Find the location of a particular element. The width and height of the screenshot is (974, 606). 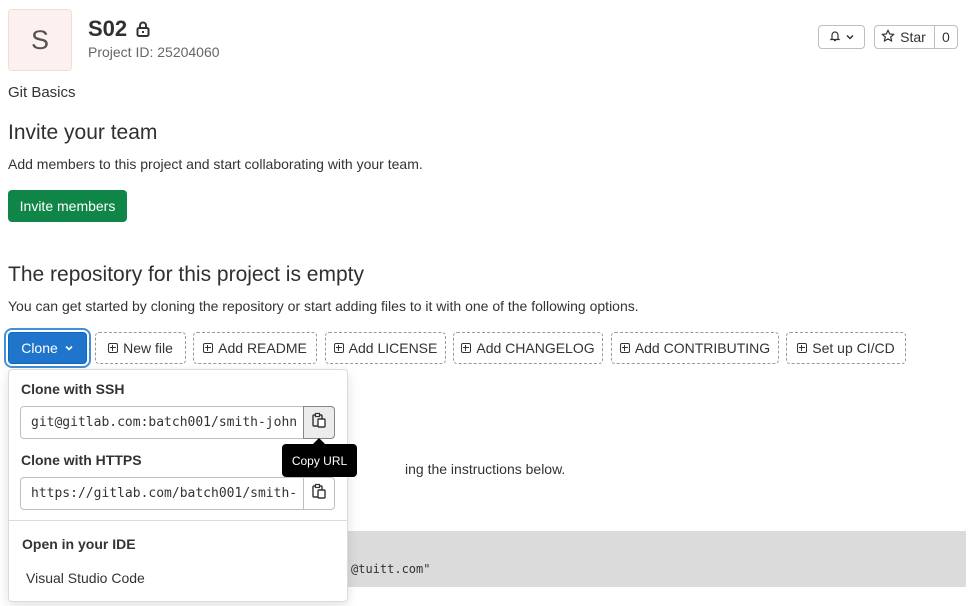

star-count: 0 is located at coordinates (945, 37).